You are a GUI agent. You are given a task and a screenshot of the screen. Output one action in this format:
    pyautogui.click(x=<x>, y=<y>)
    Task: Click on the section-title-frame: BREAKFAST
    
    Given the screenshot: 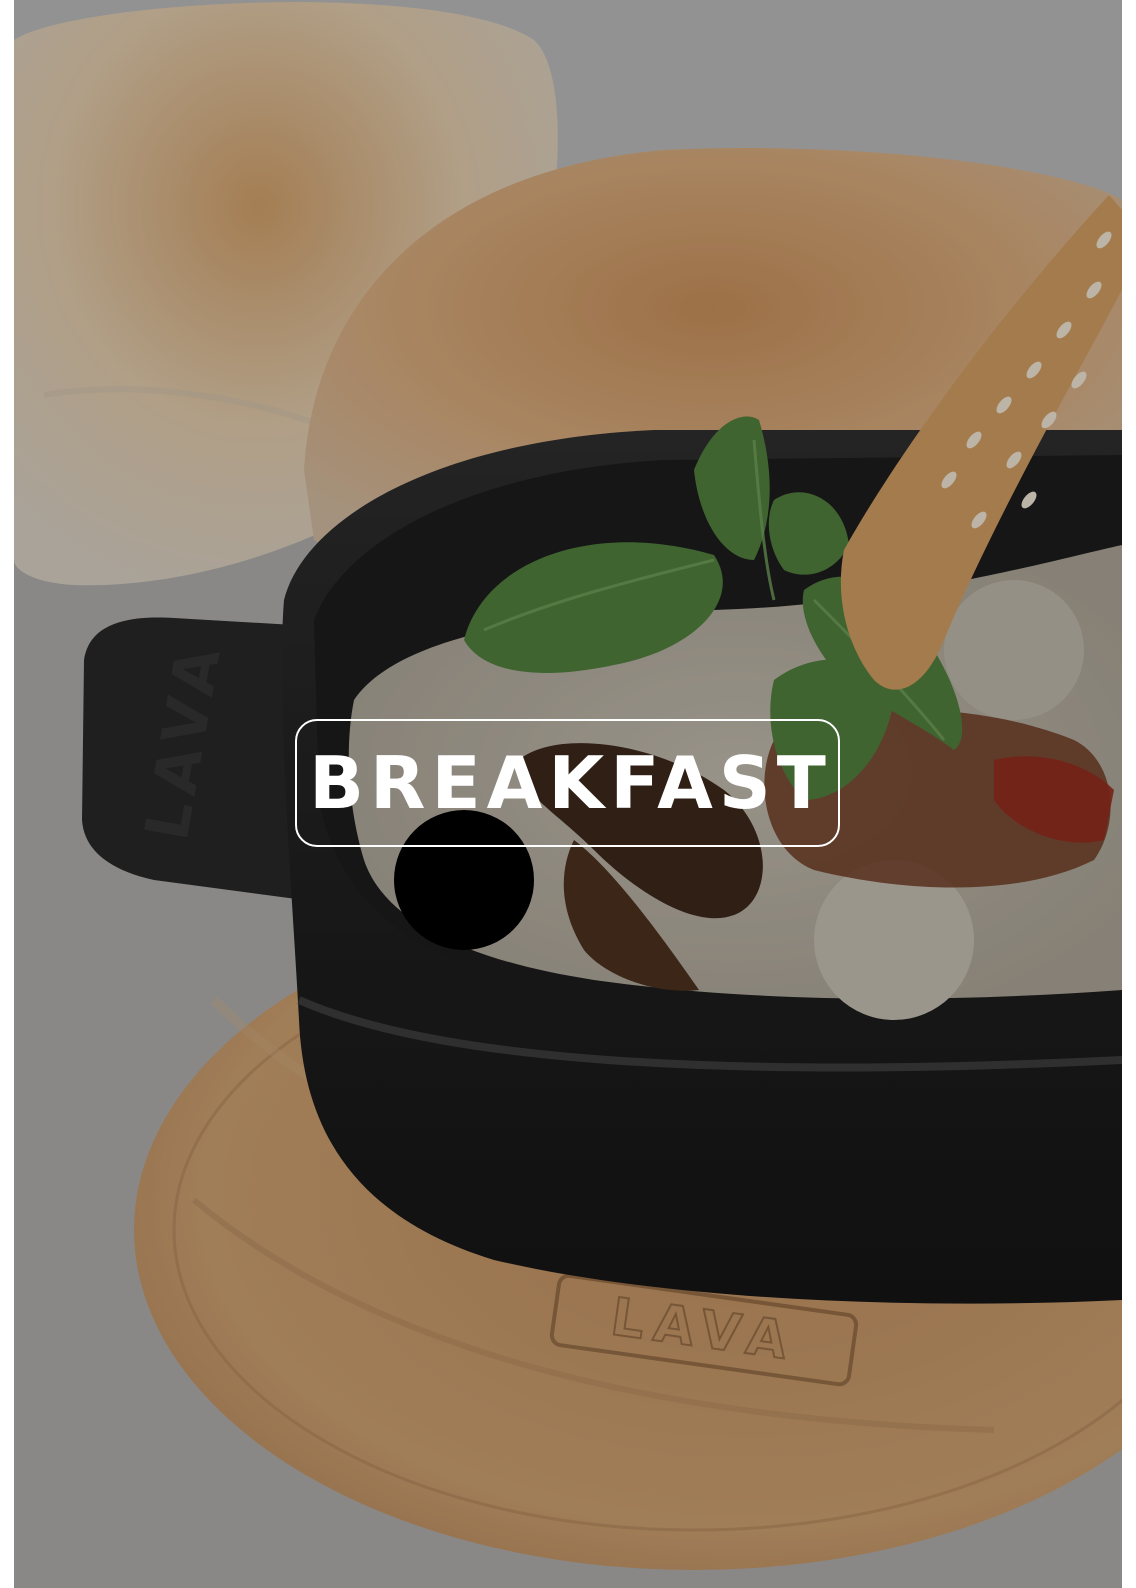 What is the action you would take?
    pyautogui.click(x=567, y=783)
    